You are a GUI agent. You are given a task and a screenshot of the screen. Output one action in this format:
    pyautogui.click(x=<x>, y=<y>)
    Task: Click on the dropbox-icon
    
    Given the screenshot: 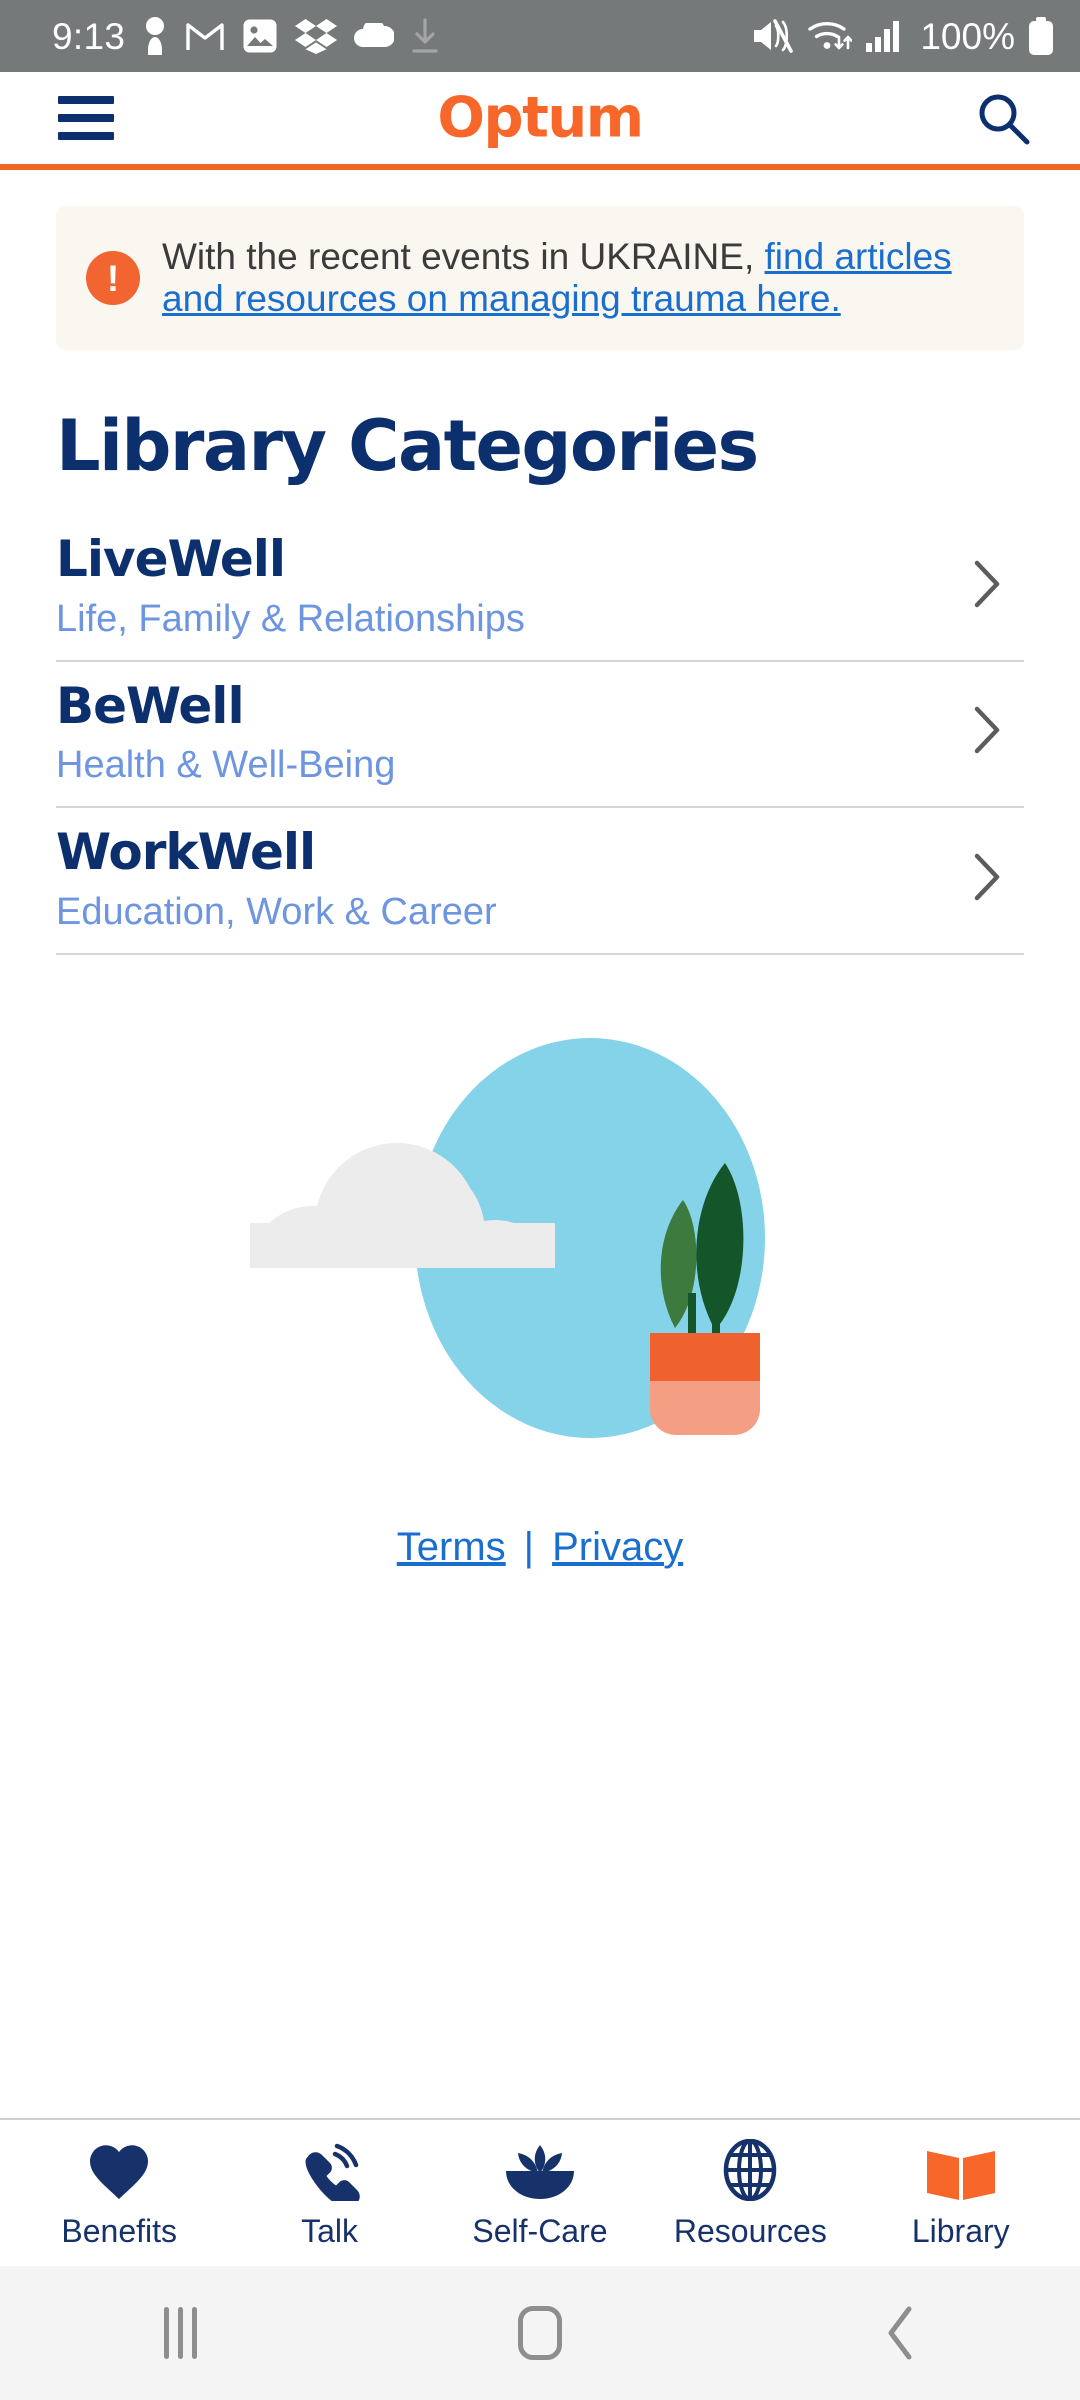 What is the action you would take?
    pyautogui.click(x=316, y=36)
    